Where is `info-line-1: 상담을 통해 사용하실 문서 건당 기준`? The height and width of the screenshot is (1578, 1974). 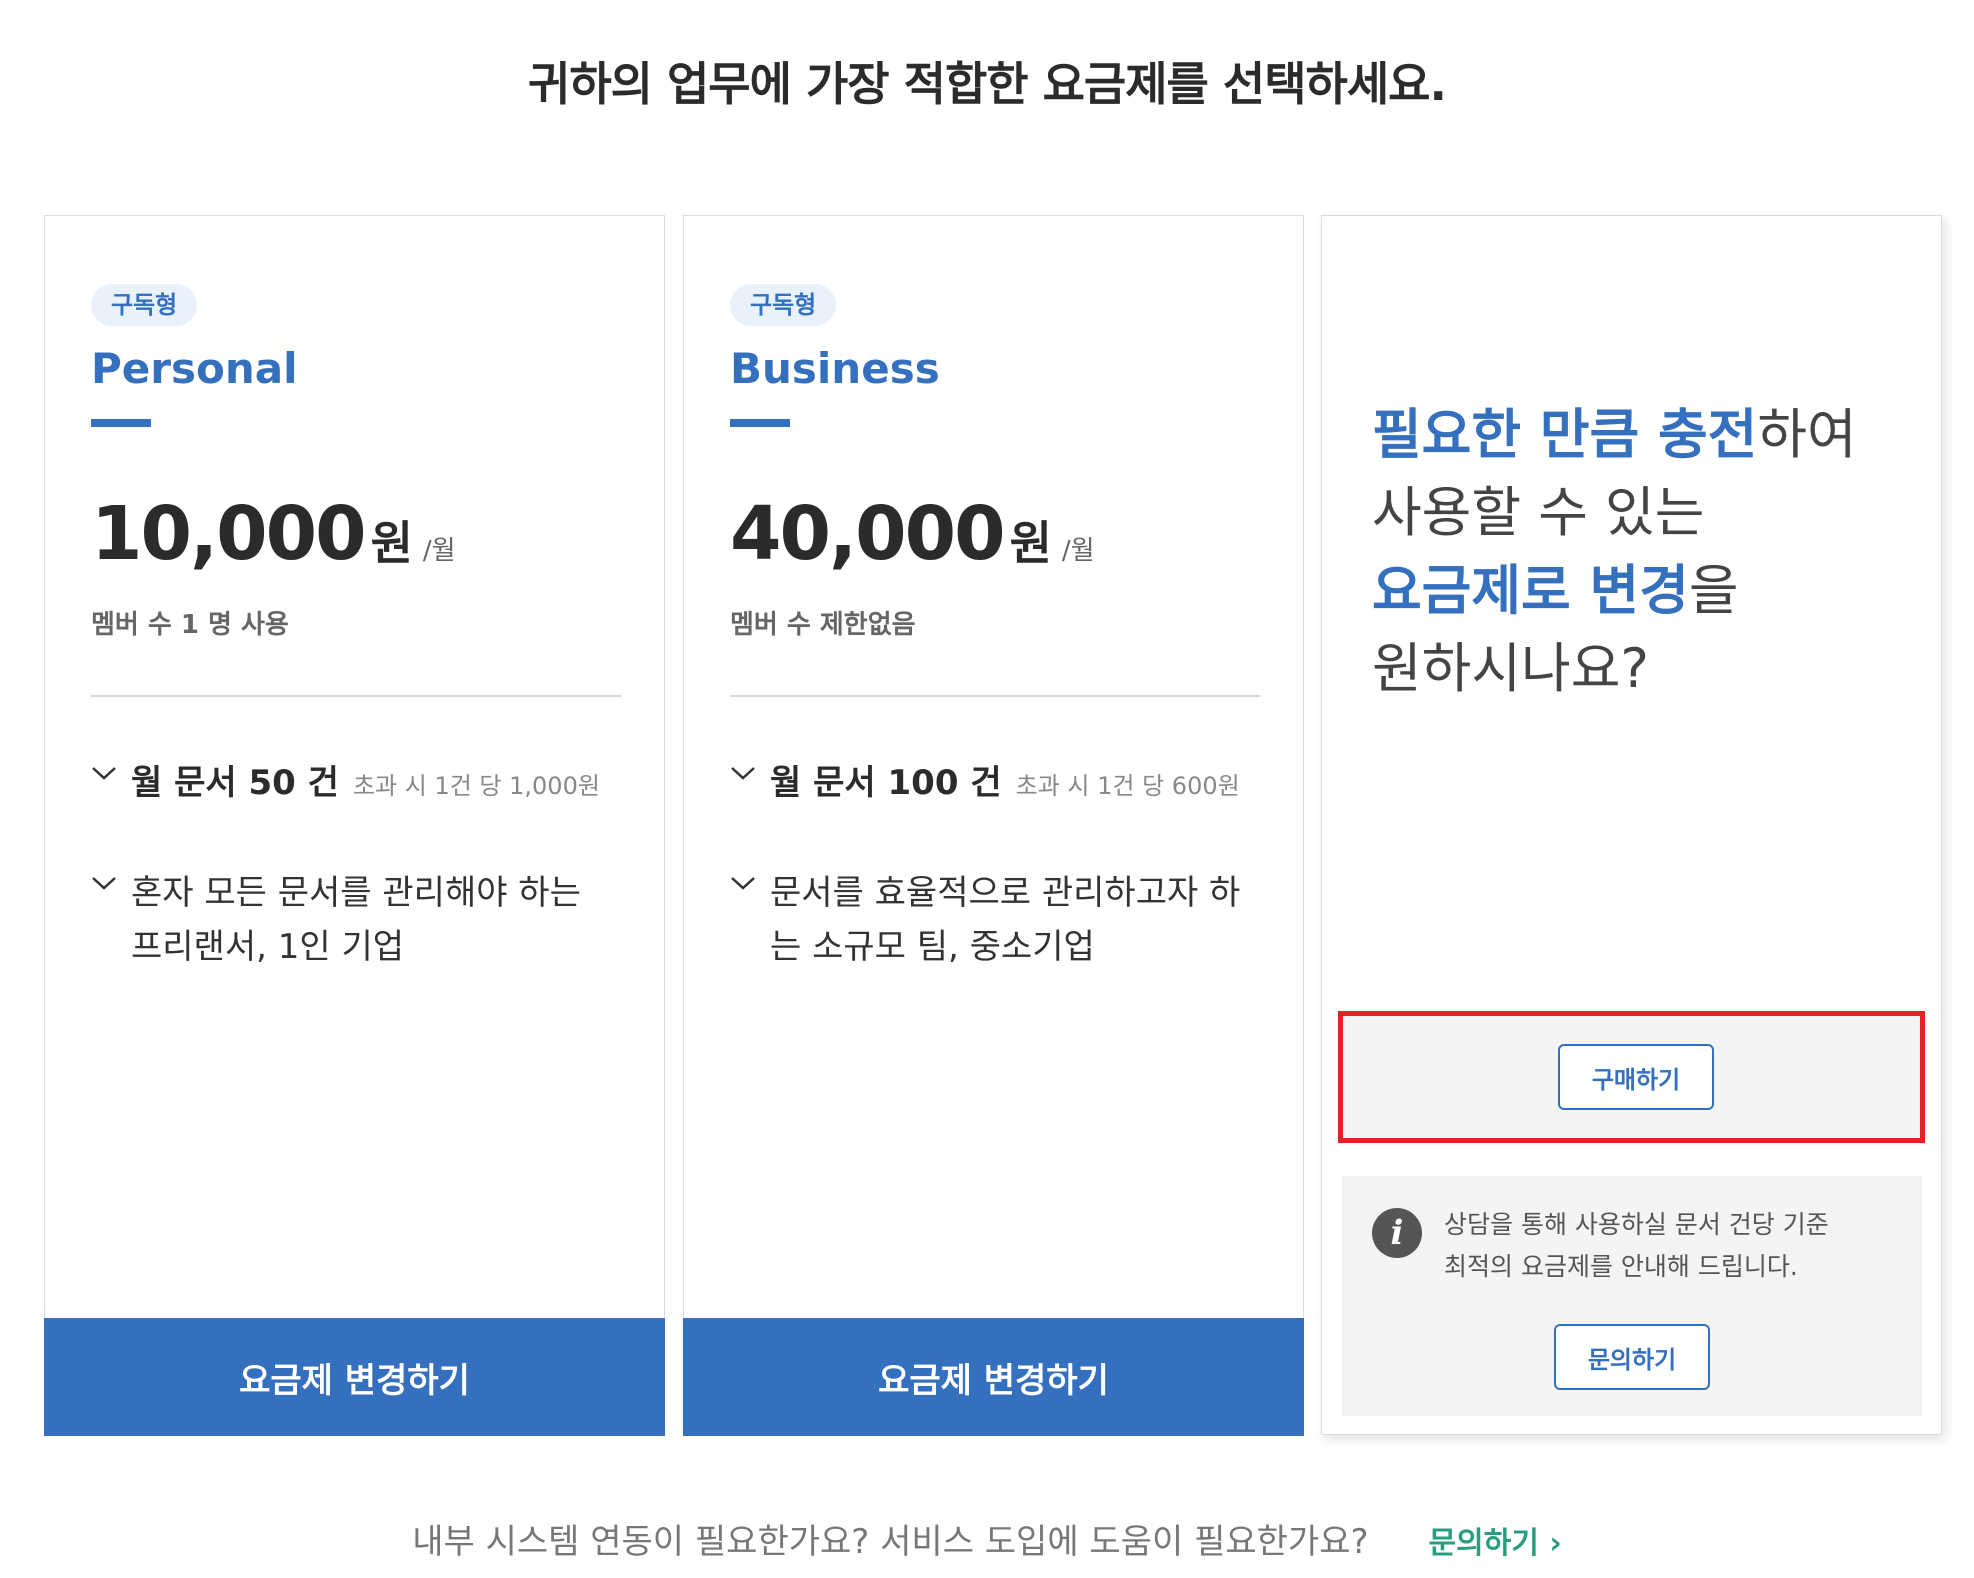
info-line-1: 상담을 통해 사용하실 문서 건당 기준 is located at coordinates (1636, 1224).